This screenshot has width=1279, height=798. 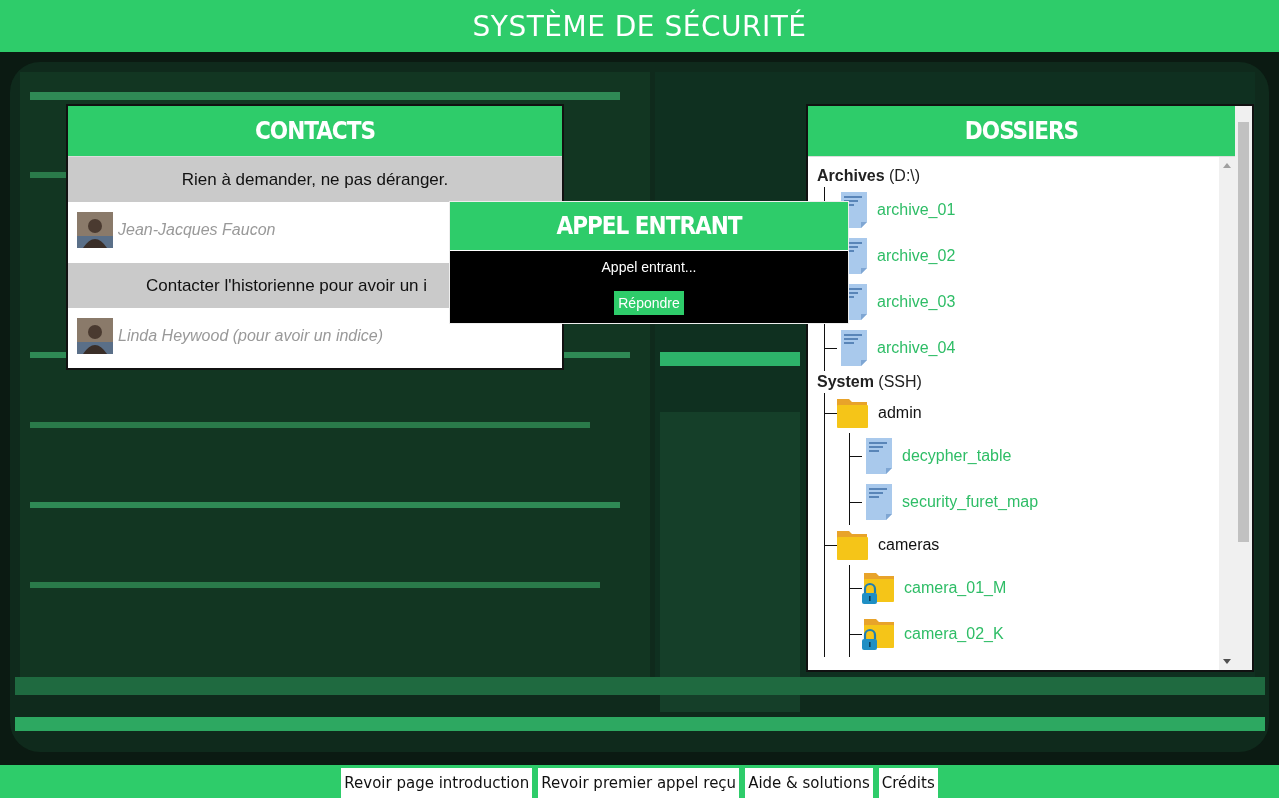 I want to click on footer-button: Crédits, so click(x=908, y=783).